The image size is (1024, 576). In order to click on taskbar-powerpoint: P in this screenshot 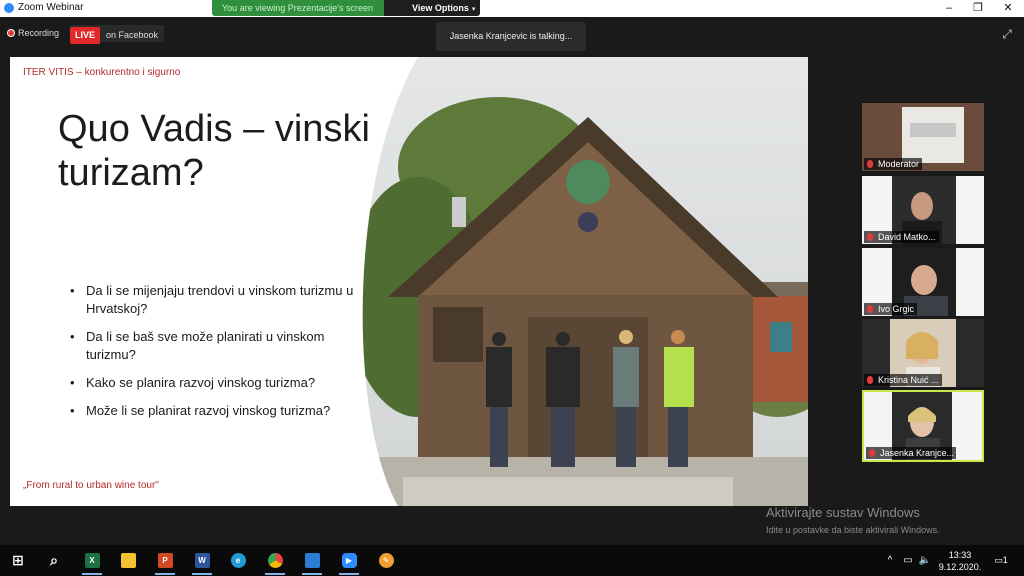, I will do `click(165, 560)`.